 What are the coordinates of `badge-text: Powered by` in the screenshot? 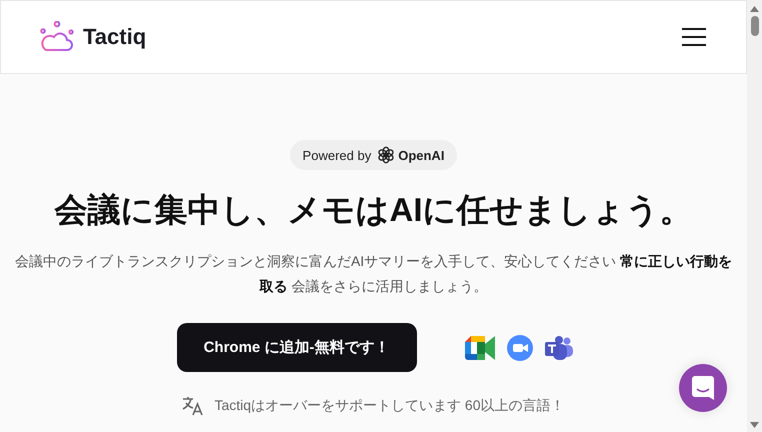 It's located at (337, 155).